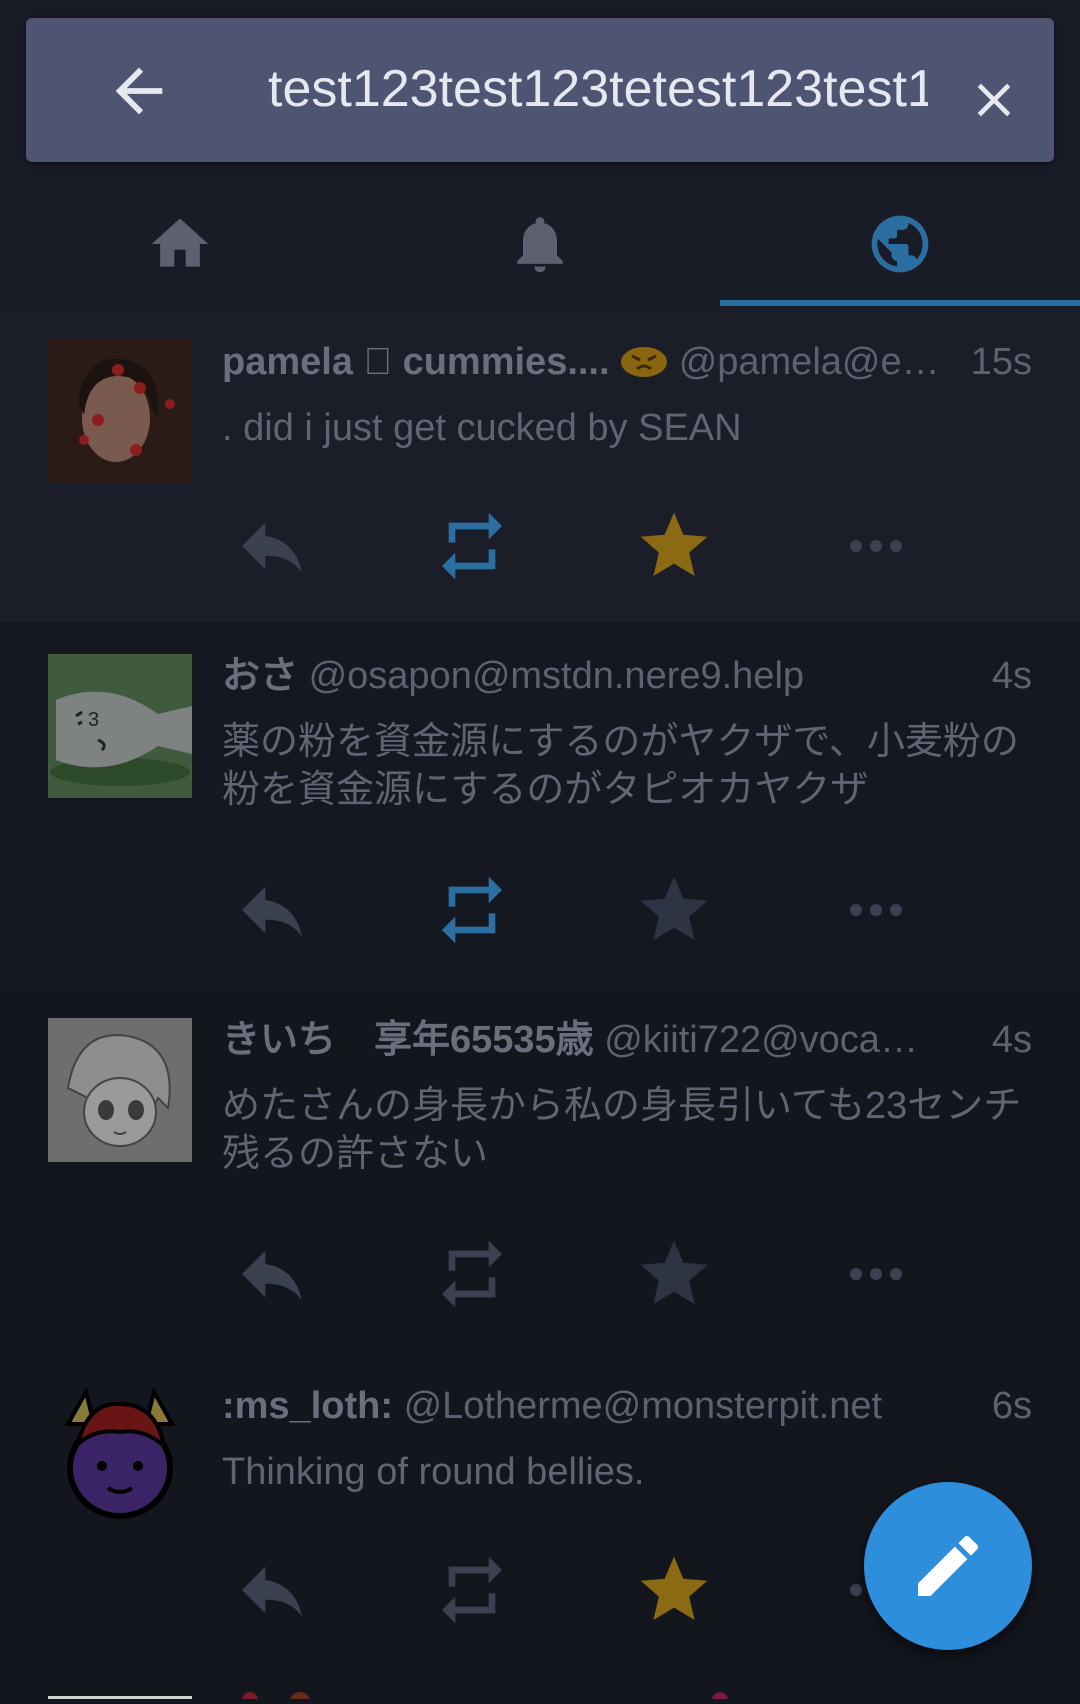 The width and height of the screenshot is (1080, 1704). What do you see at coordinates (408, 1040) in the screenshot?
I see `display-name: きいち 享年65535歳` at bounding box center [408, 1040].